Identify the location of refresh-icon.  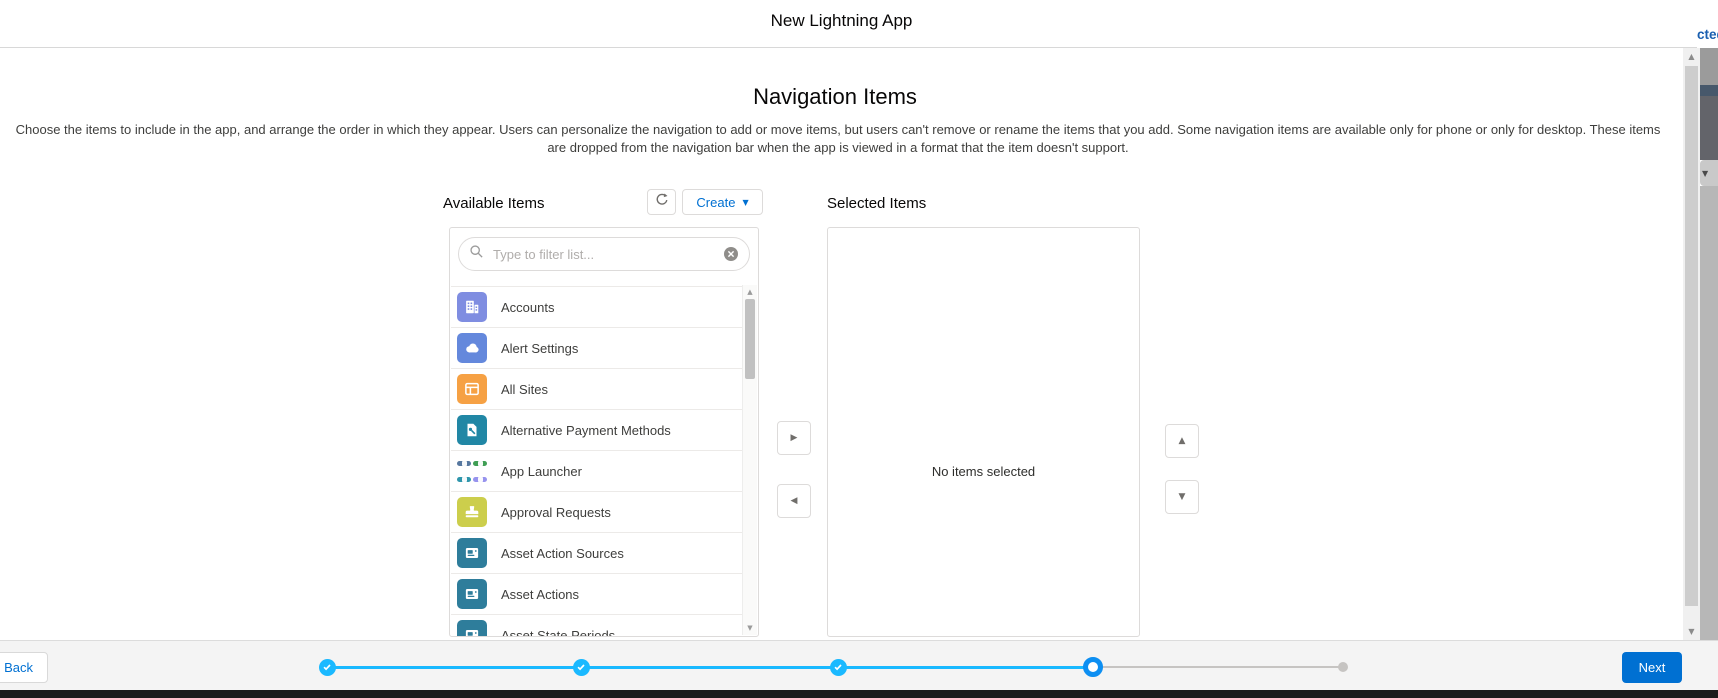
(661, 202).